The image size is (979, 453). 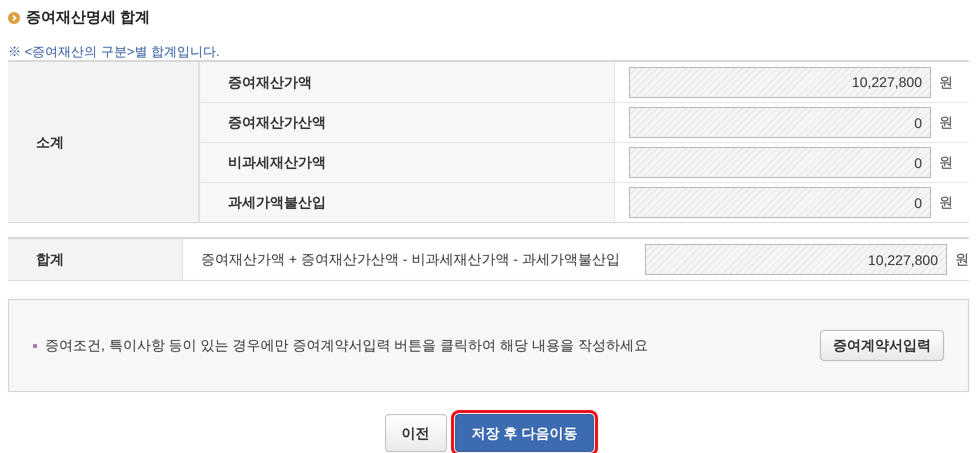 What do you see at coordinates (407, 82) in the screenshot?
I see `table-cell: 증여재산가액` at bounding box center [407, 82].